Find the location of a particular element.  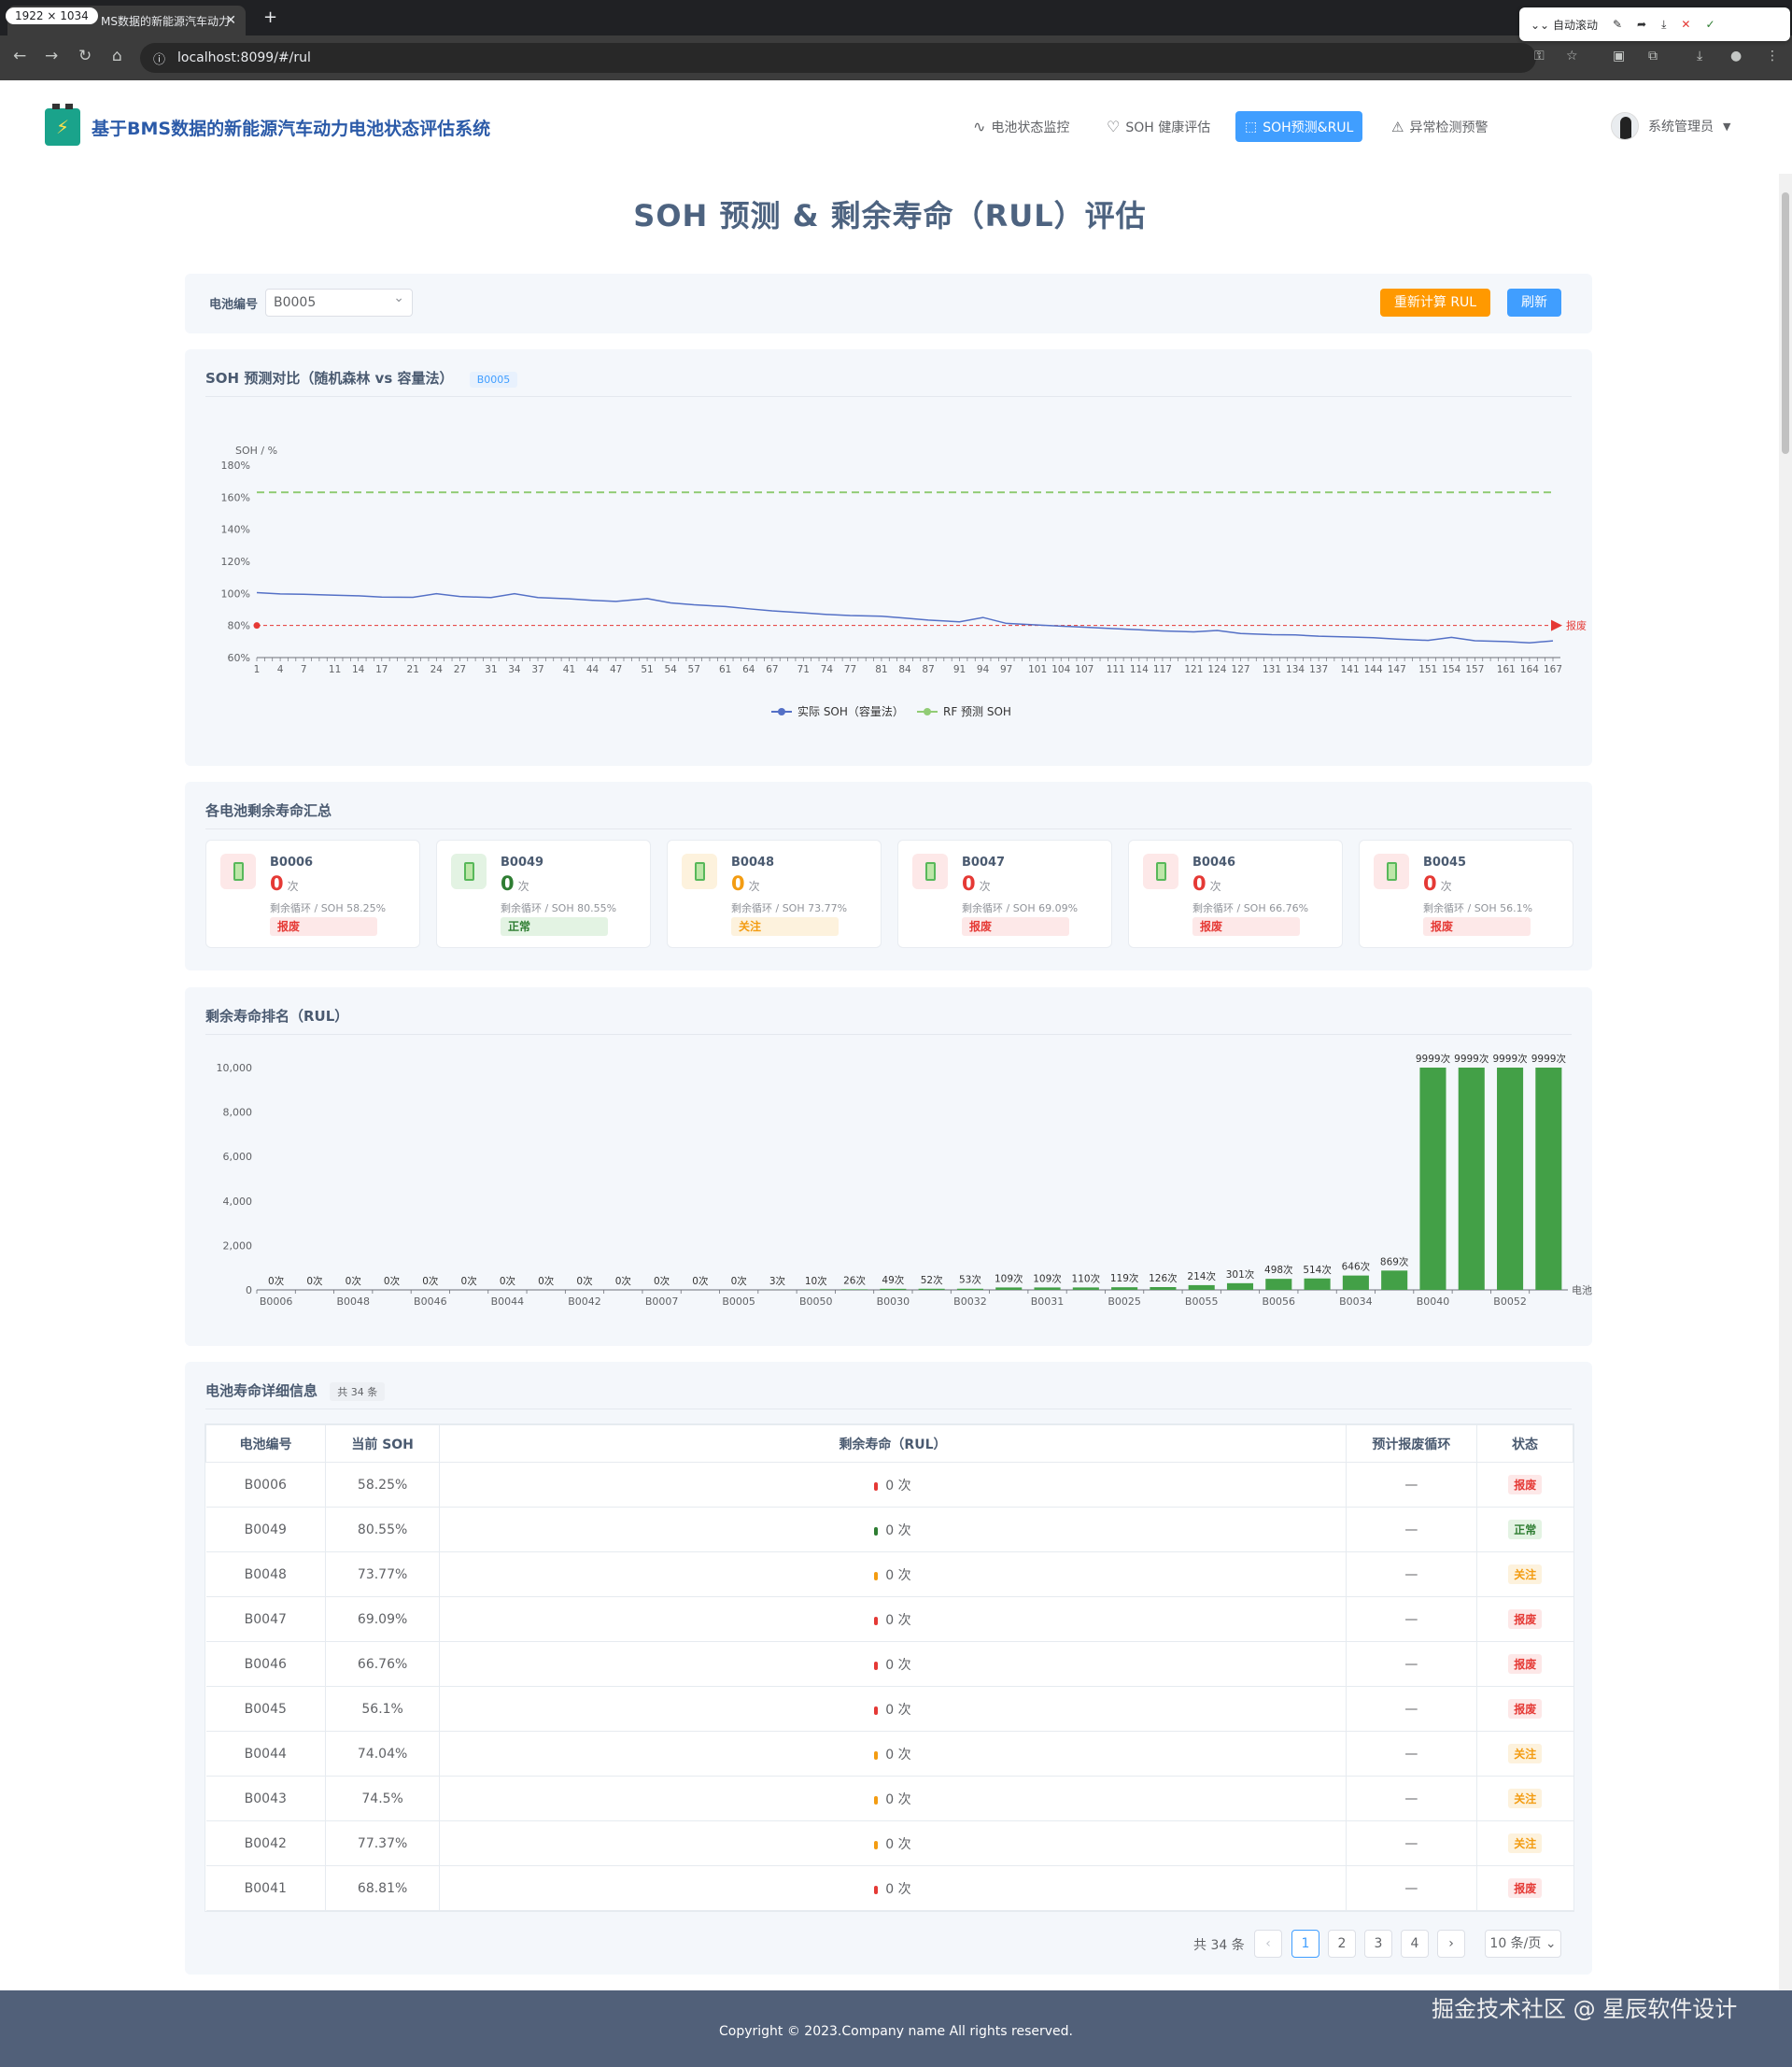

cell-soh: 58.25% is located at coordinates (383, 1485).